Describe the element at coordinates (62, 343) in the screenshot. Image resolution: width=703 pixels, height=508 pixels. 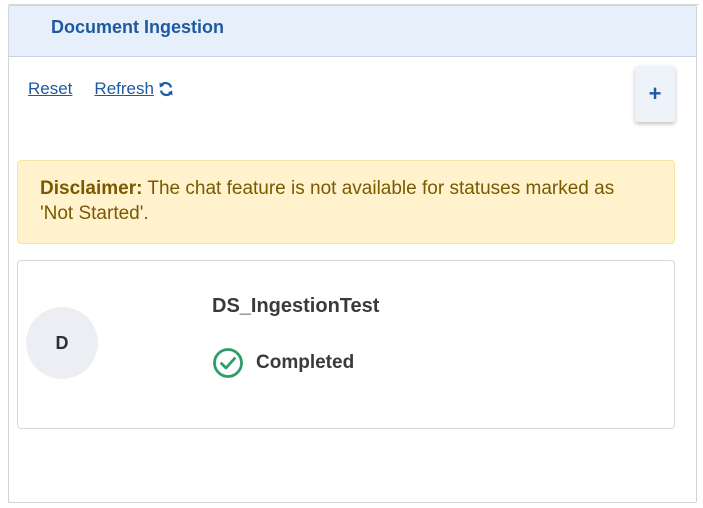
I see `avatar: D` at that location.